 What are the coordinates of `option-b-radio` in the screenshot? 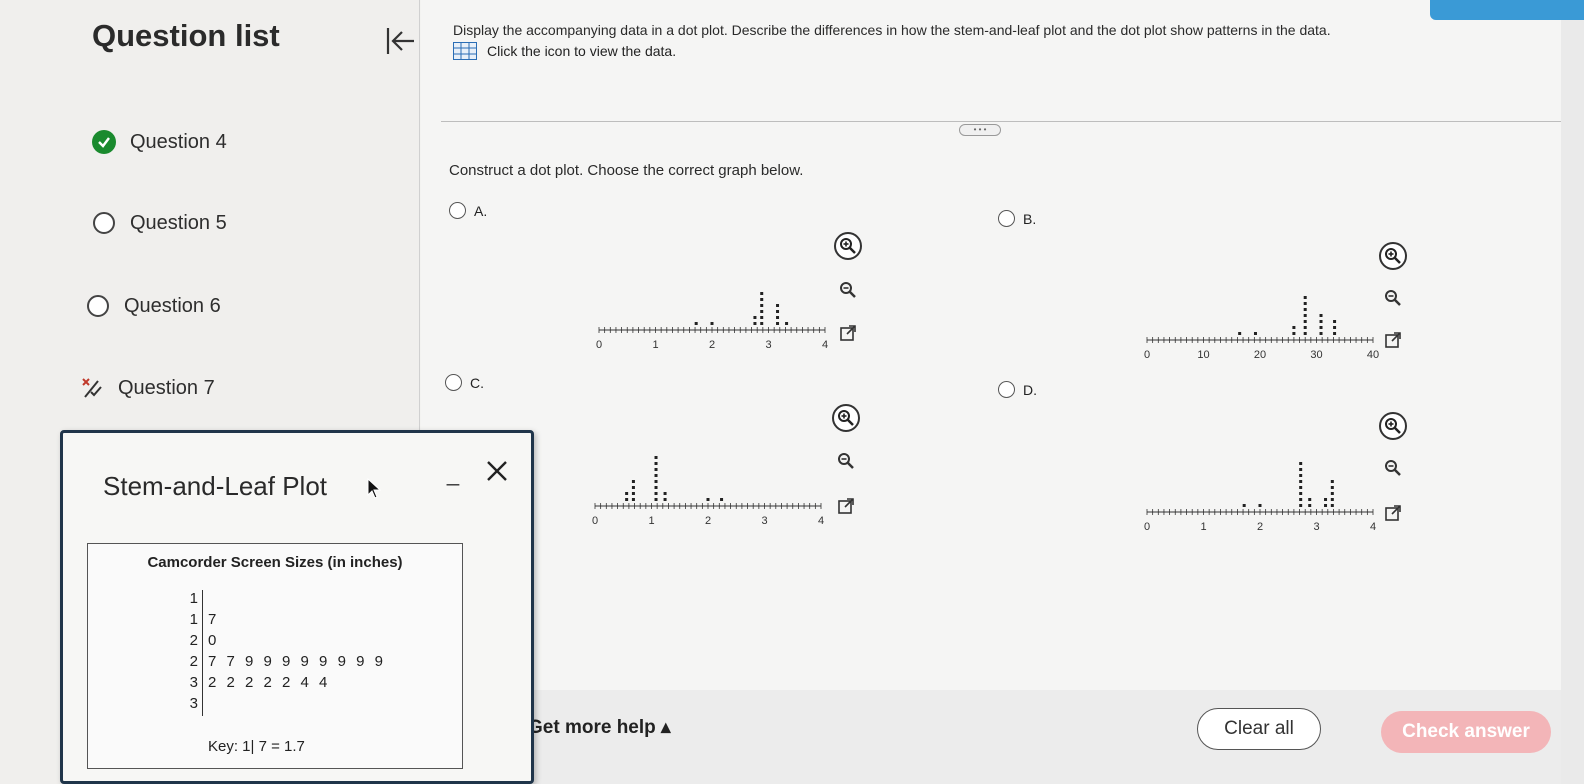 It's located at (1006, 218).